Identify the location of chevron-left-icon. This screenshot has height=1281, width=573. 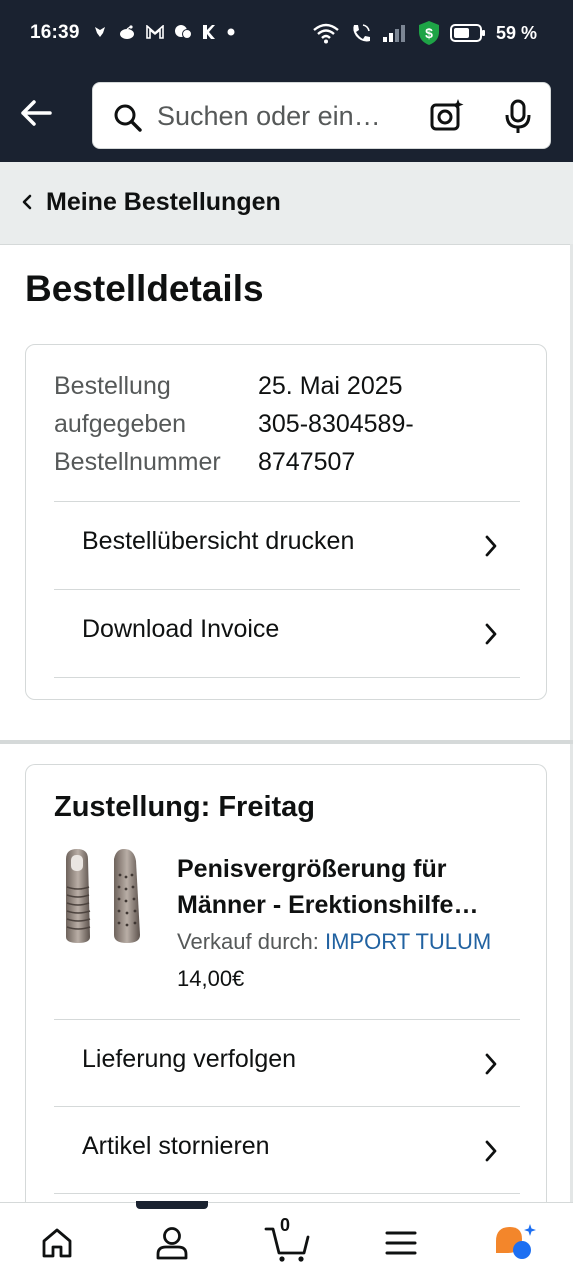
(27, 202).